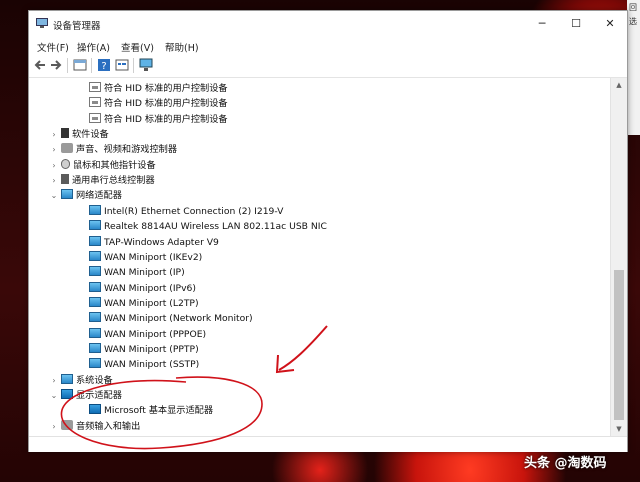 Image resolution: width=640 pixels, height=482 pixels. I want to click on tree-row: › 软件设备, so click(79, 134).